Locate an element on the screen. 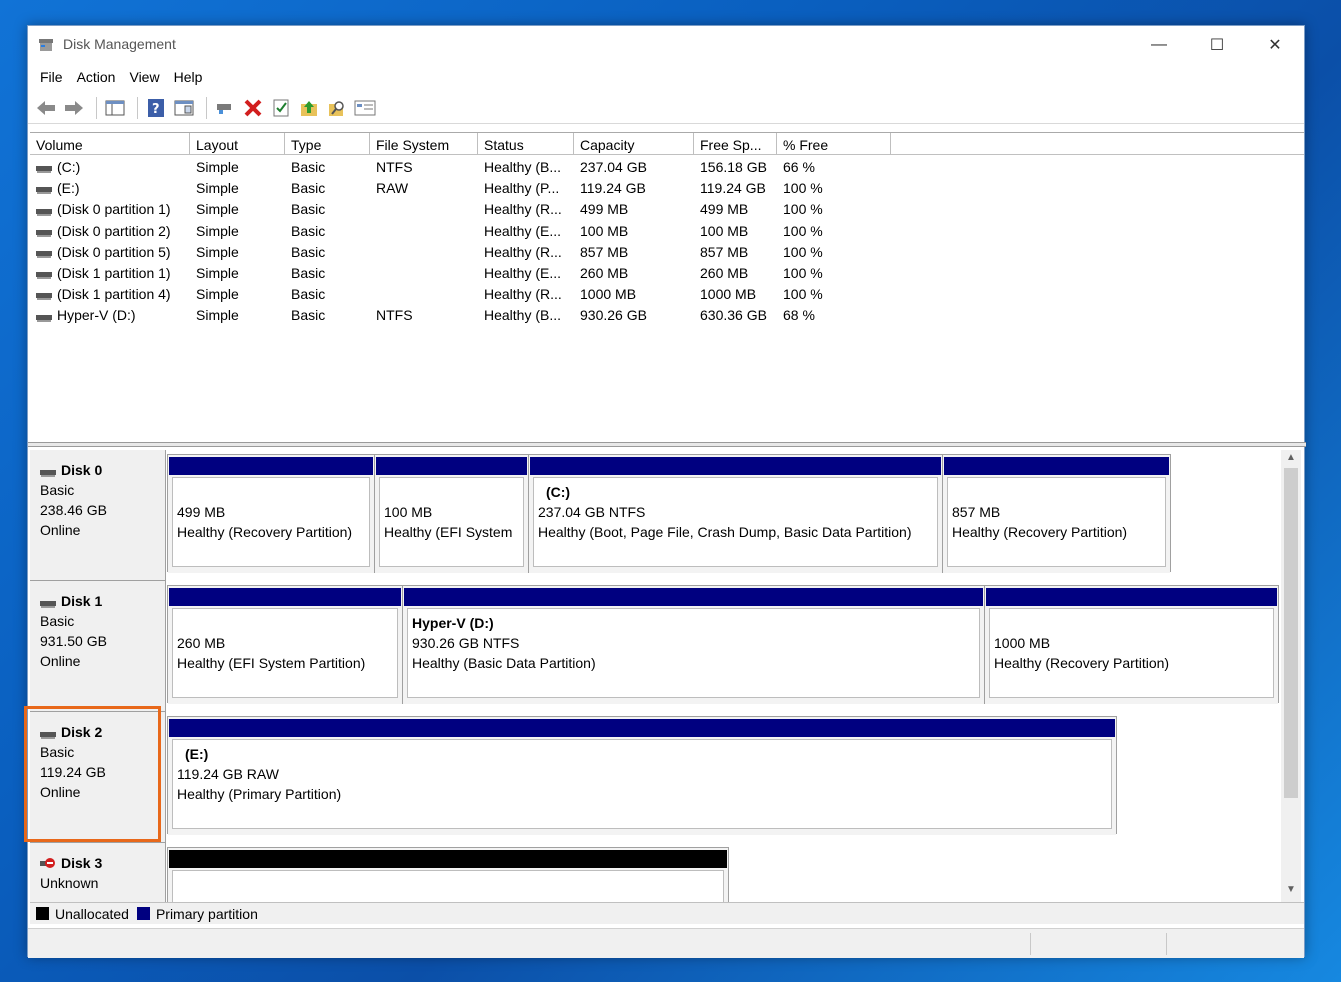 Image resolution: width=1341 pixels, height=982 pixels. disk-status: Online is located at coordinates (60, 661).